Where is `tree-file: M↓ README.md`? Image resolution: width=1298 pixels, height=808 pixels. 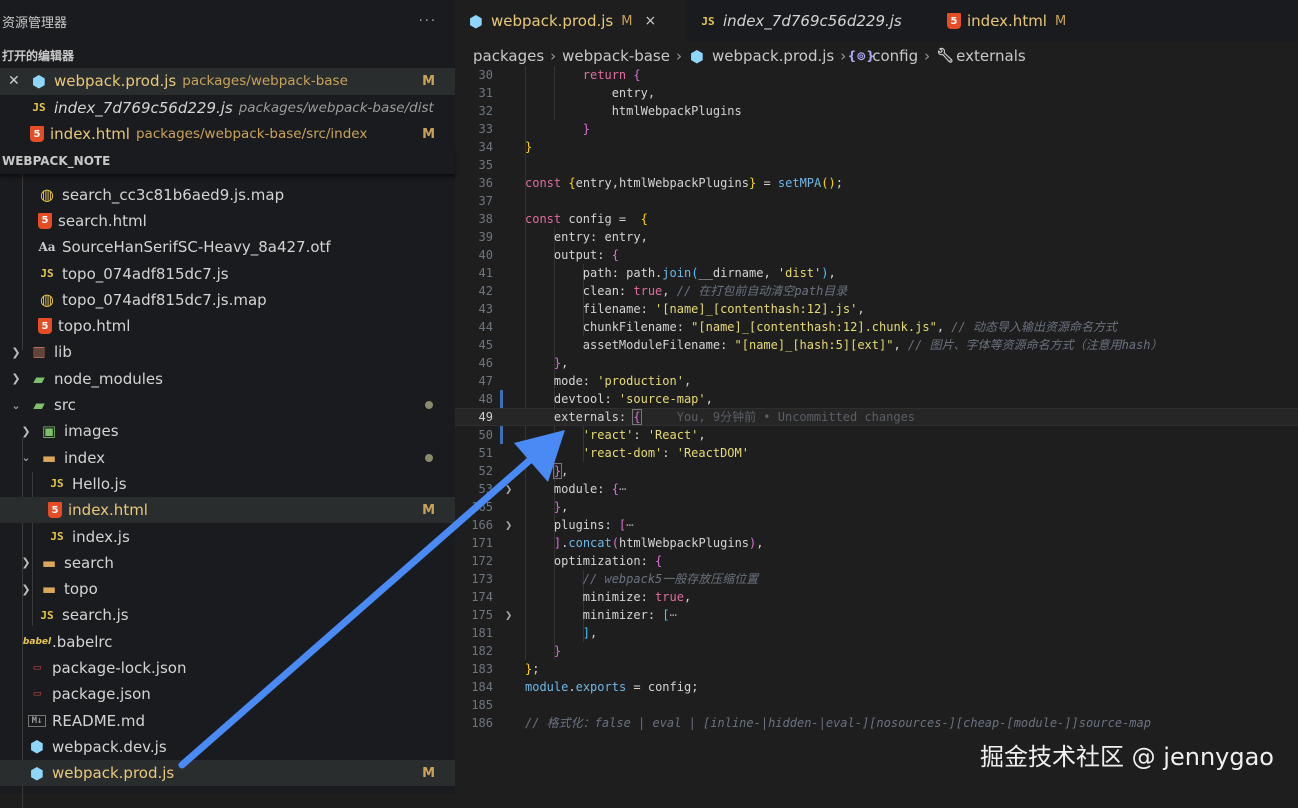
tree-file: M↓ README.md is located at coordinates (227, 720).